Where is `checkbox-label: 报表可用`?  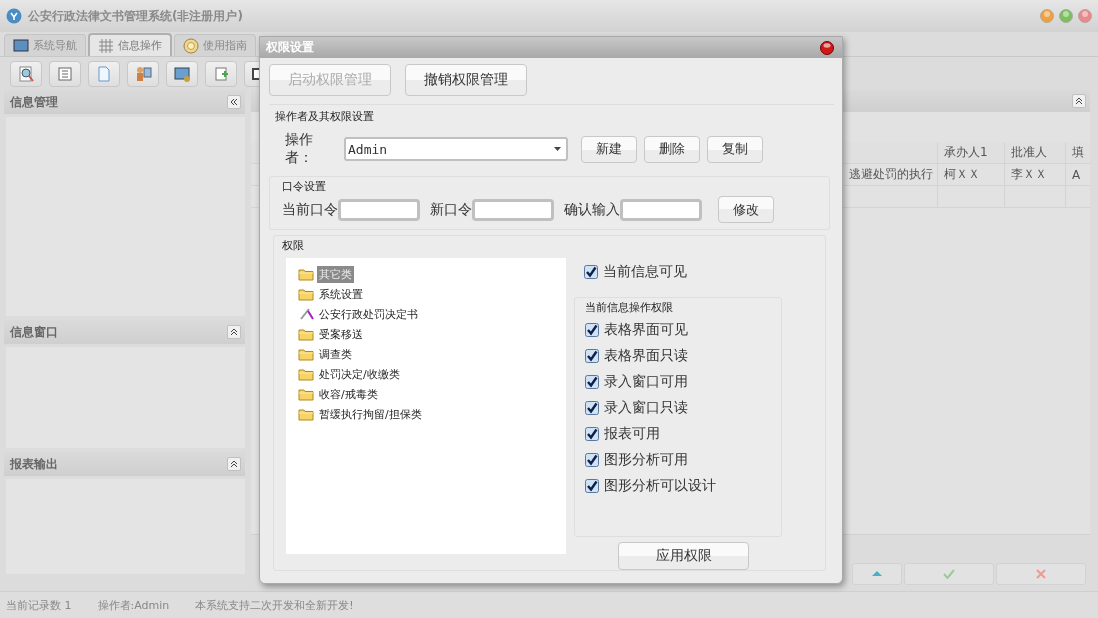 checkbox-label: 报表可用 is located at coordinates (632, 434).